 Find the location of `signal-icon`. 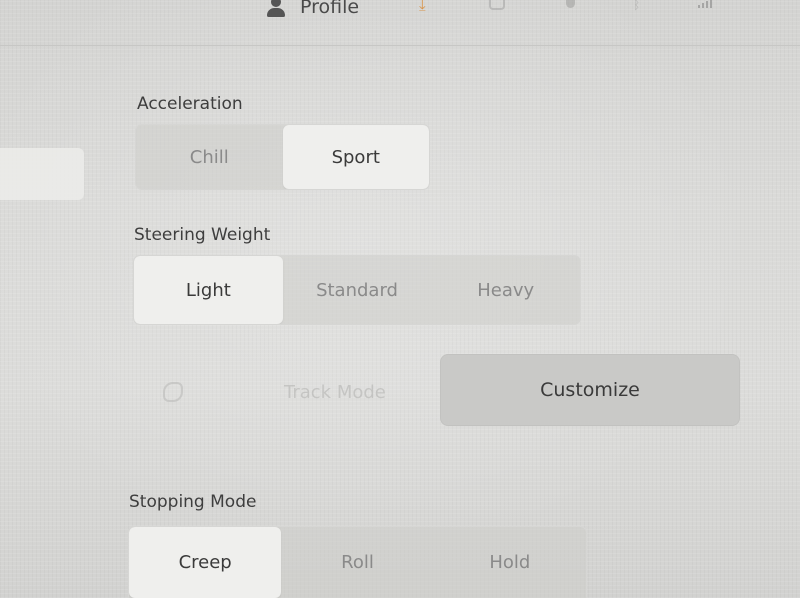

signal-icon is located at coordinates (706, 6).